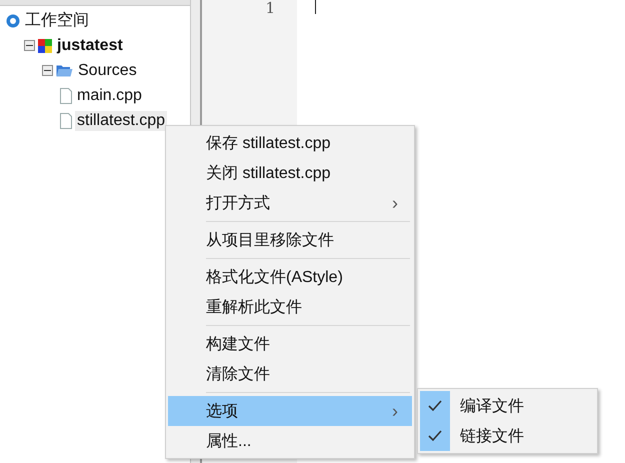  I want to click on menu-item: 关闭 stillatest.cpp, so click(290, 173).